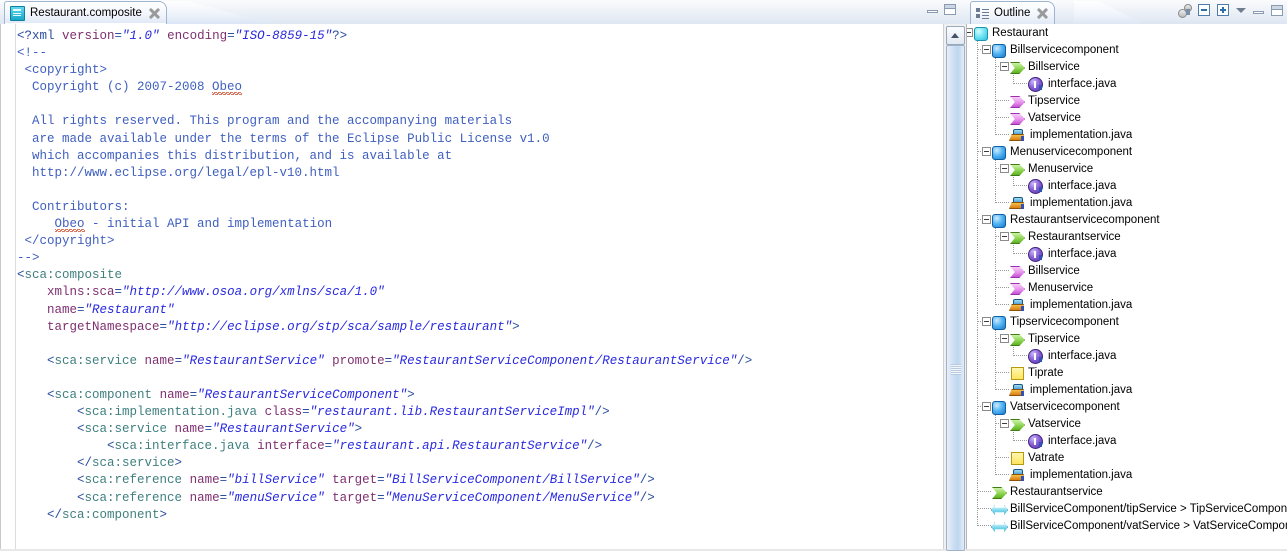  I want to click on service-icon, so click(1017, 423).